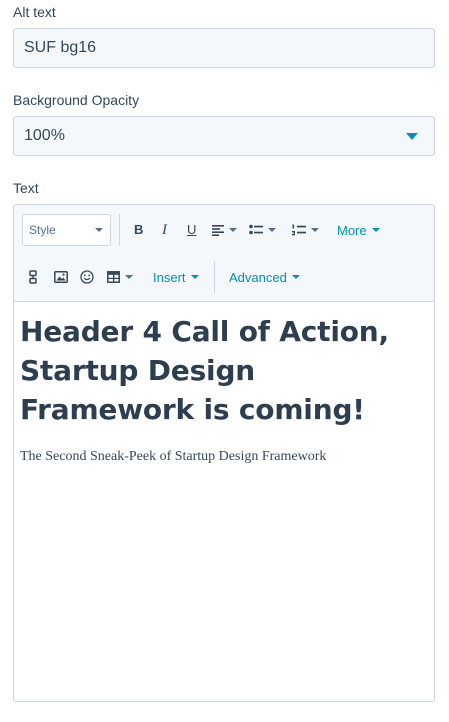  I want to click on insert-dropdown: Insert, so click(176, 277).